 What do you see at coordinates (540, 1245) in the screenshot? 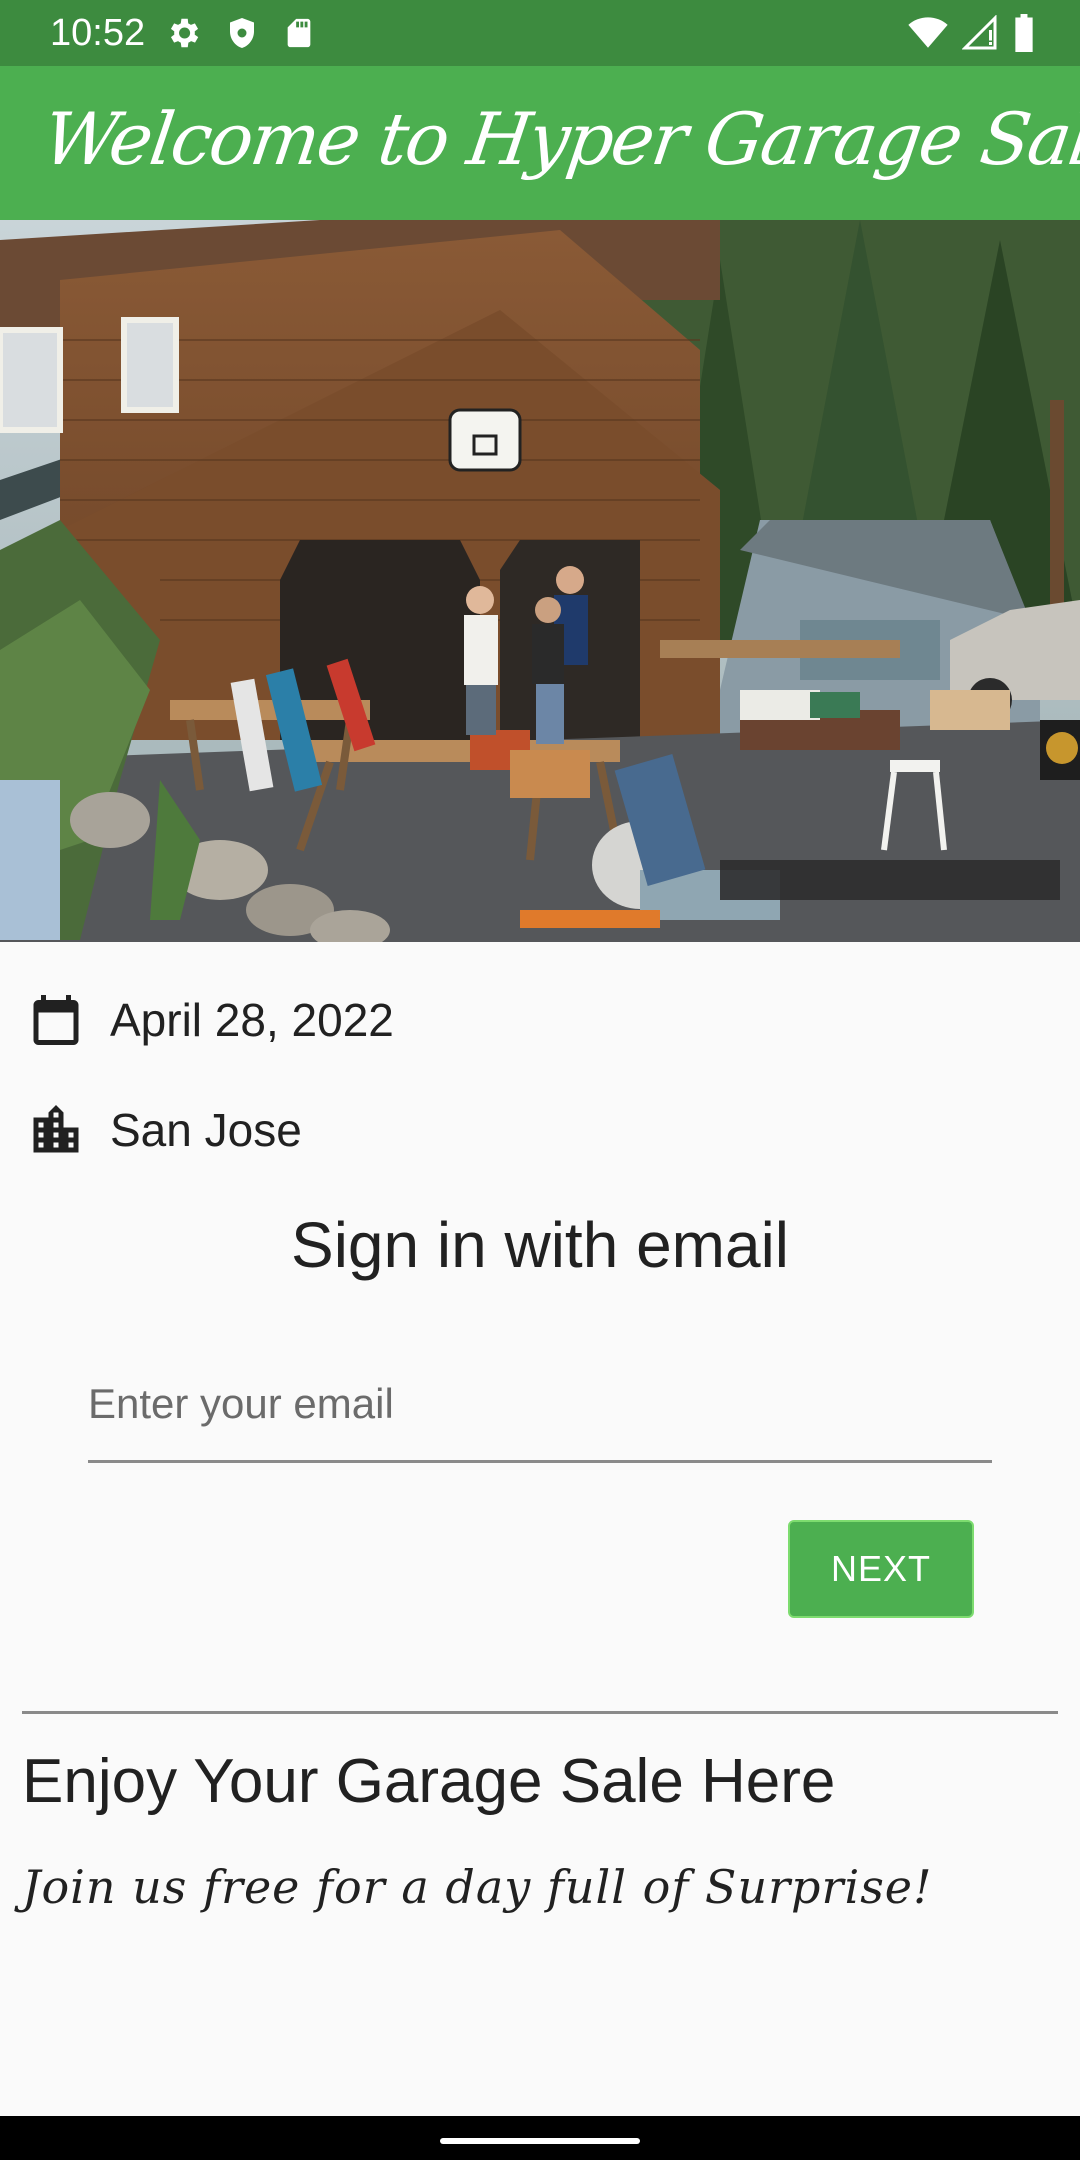
I see `signin-title: Sign in with email` at bounding box center [540, 1245].